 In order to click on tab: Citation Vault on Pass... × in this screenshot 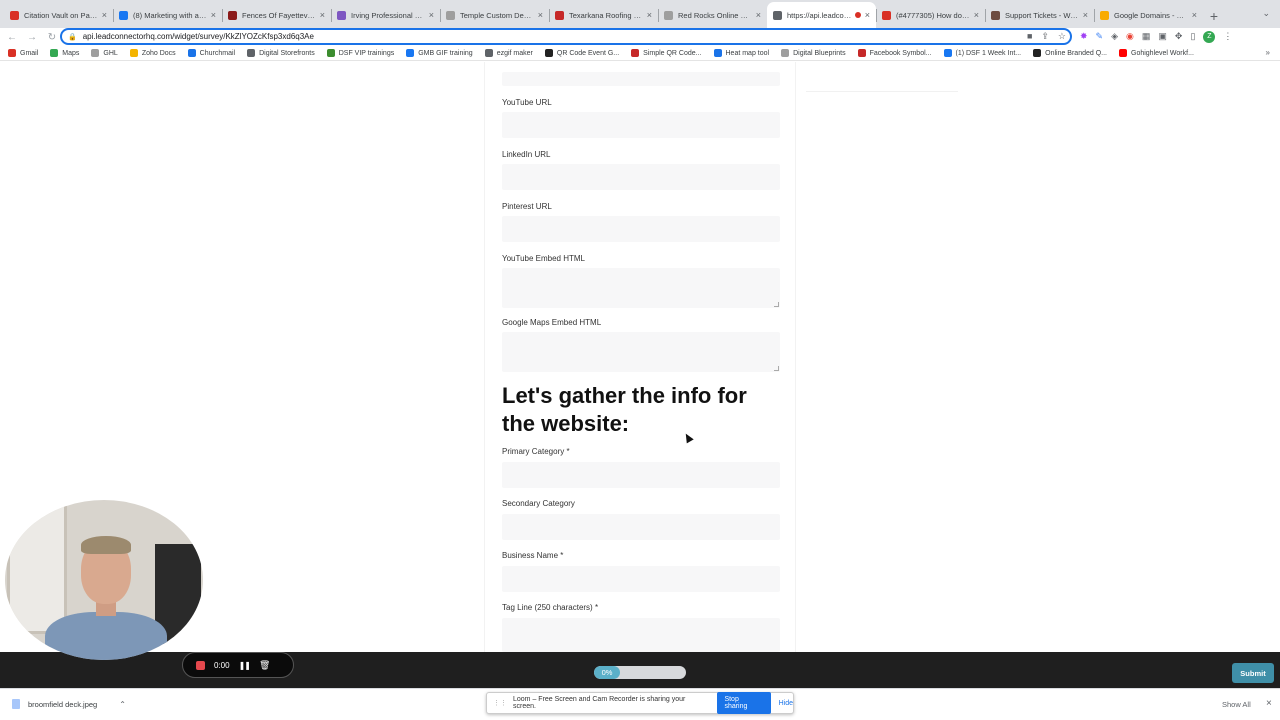, I will do `click(58, 15)`.